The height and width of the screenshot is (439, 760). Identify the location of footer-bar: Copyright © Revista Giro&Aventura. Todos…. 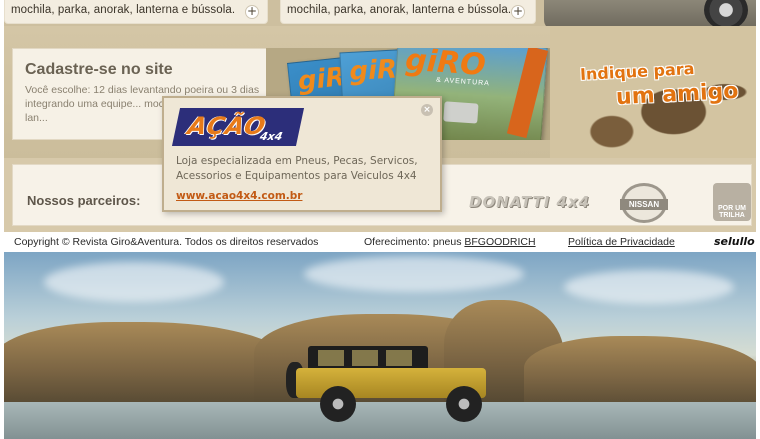
(380, 242).